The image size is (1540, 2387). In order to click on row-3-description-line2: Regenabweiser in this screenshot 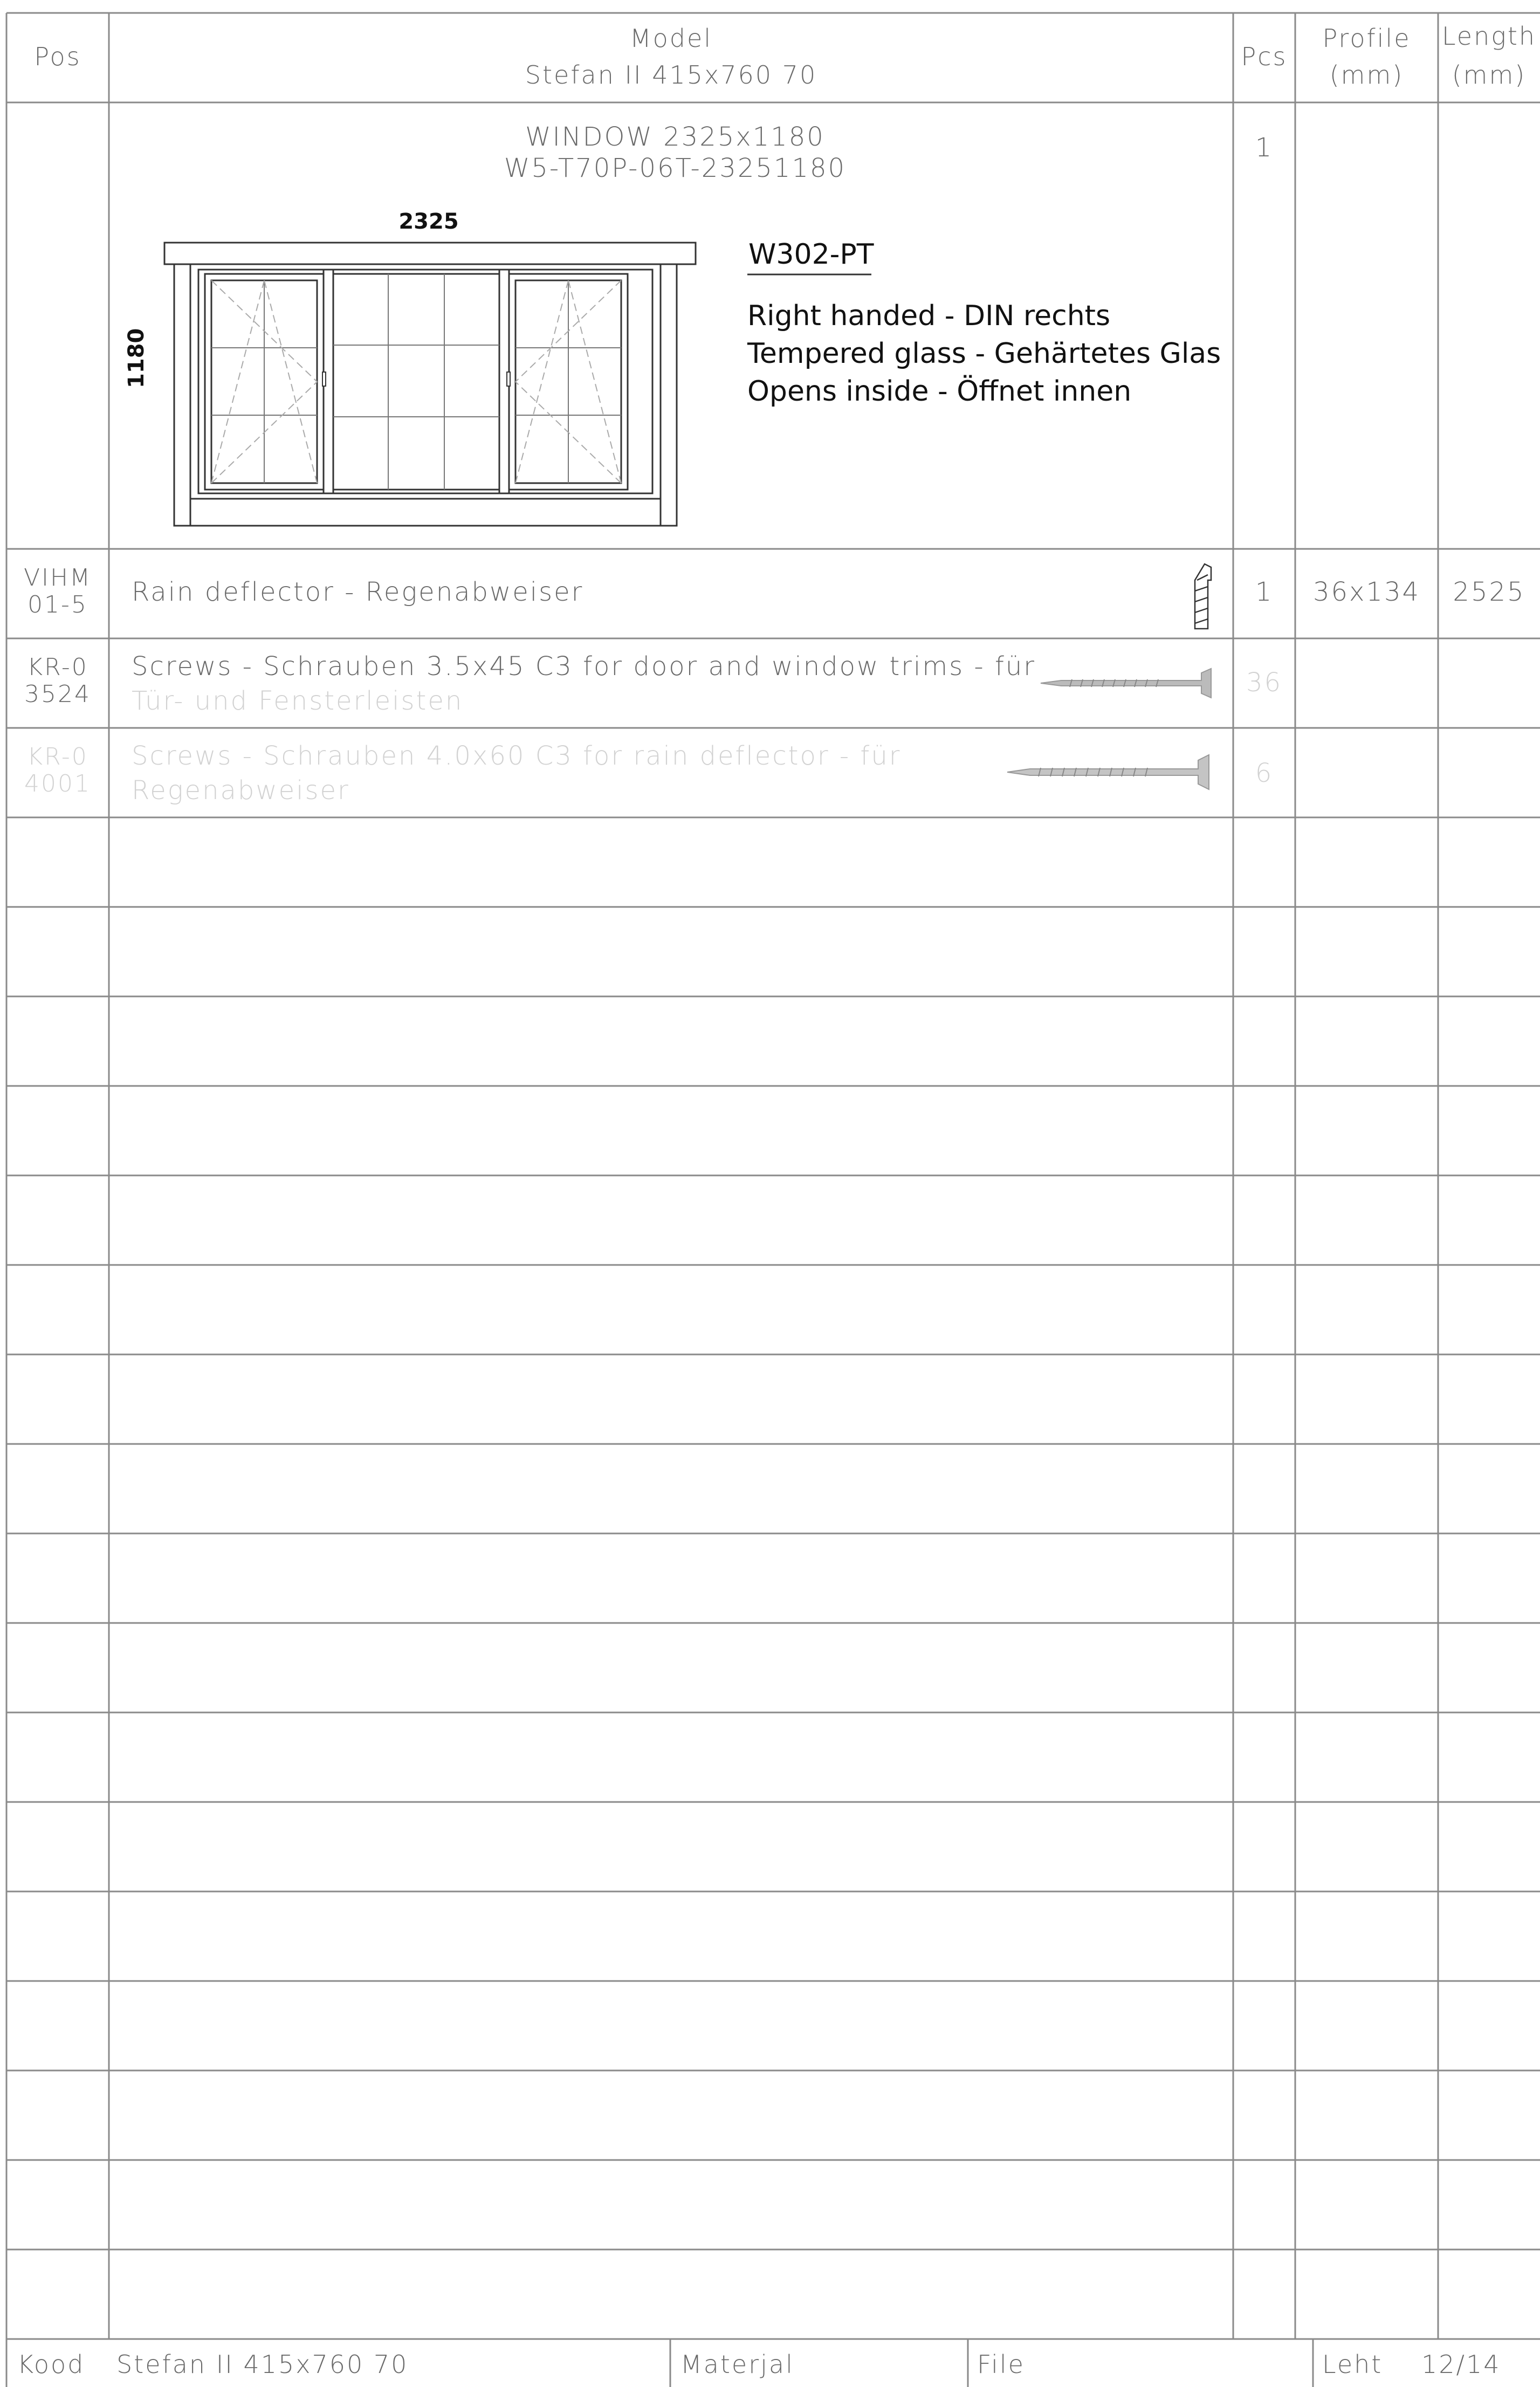, I will do `click(241, 790)`.